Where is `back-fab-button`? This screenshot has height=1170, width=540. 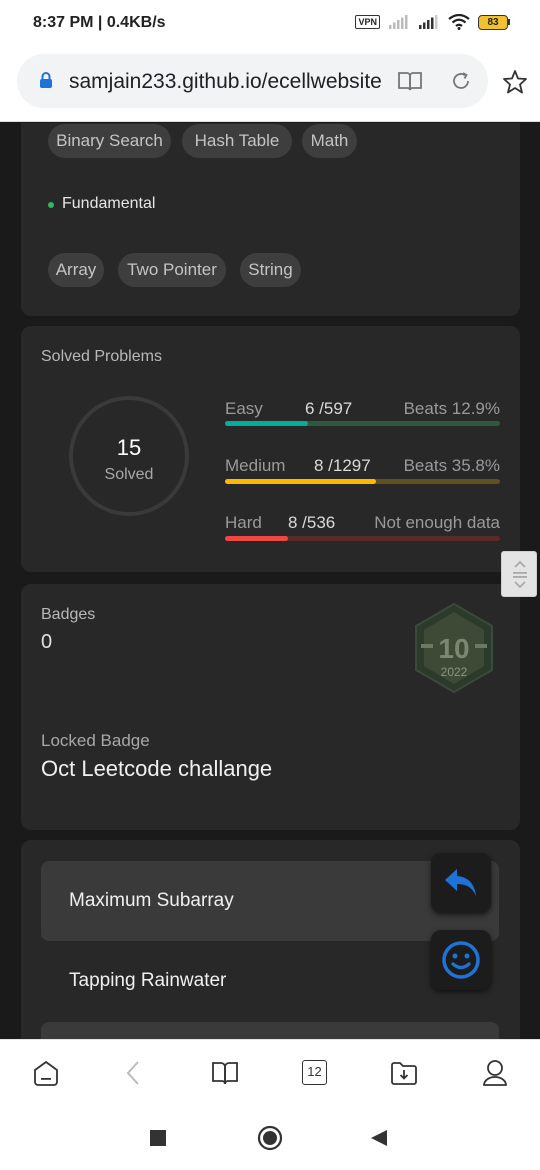 back-fab-button is located at coordinates (461, 883).